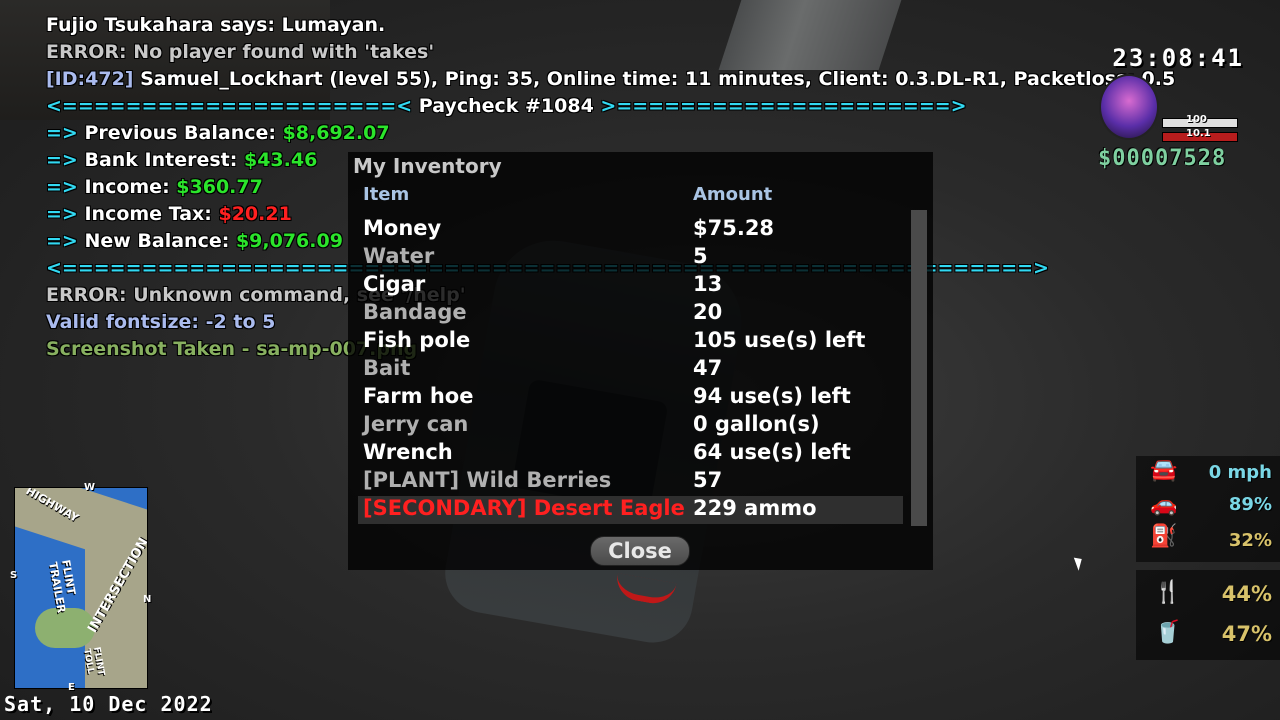 This screenshot has height=720, width=1280. I want to click on chat-segment: Paycheck #1084, so click(506, 106).